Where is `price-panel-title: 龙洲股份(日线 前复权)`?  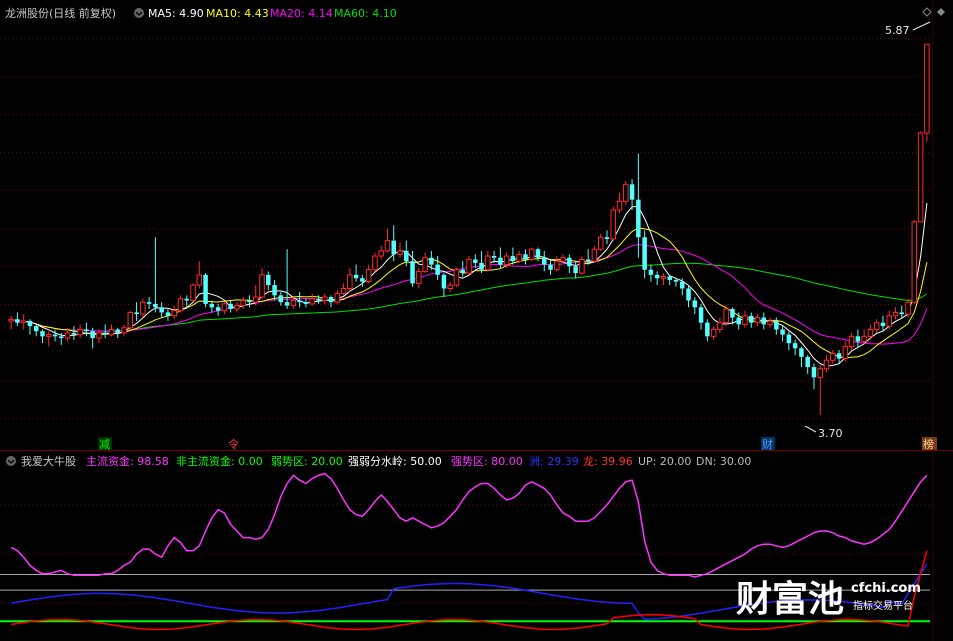 price-panel-title: 龙洲股份(日线 前复权) is located at coordinates (60, 13).